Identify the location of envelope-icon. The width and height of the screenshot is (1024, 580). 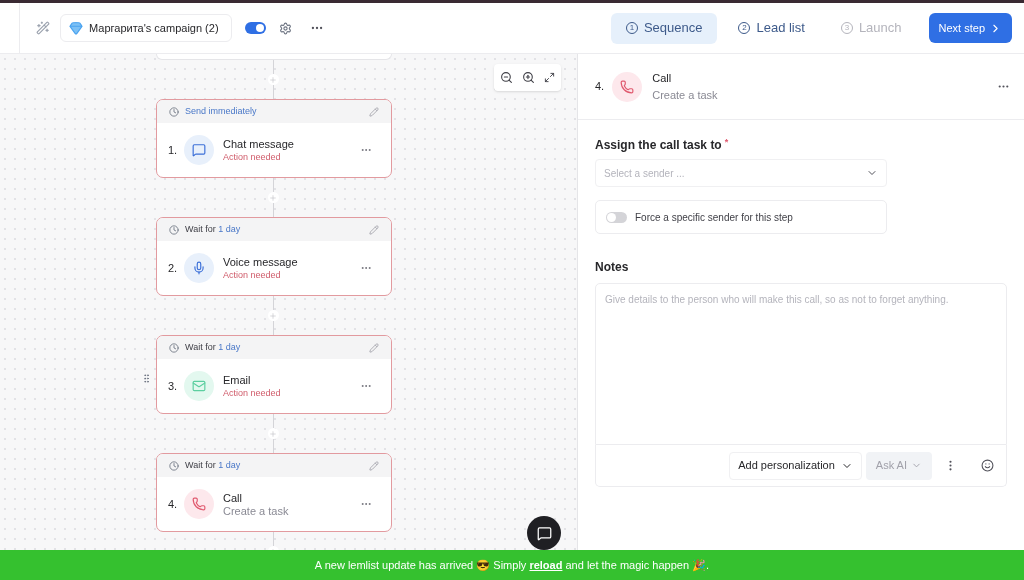
(199, 386).